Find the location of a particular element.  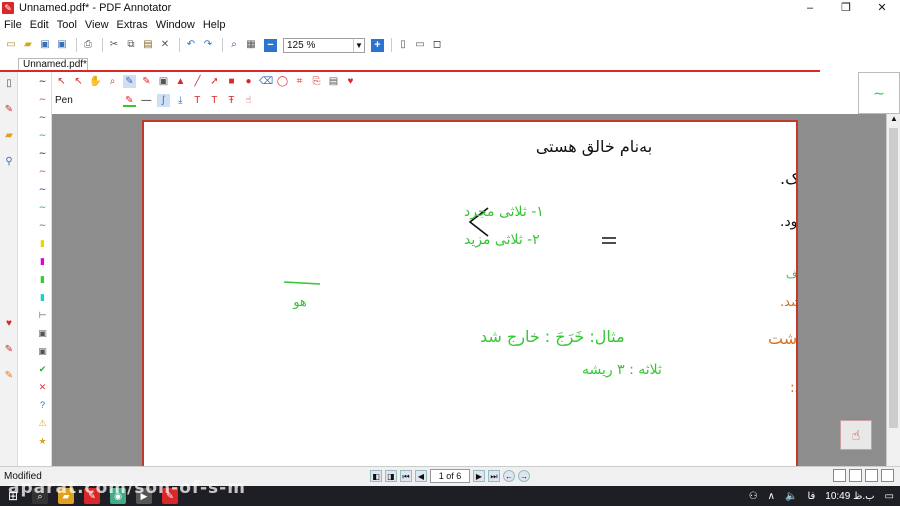

pen-preset-green: ∼ is located at coordinates (42, 135).